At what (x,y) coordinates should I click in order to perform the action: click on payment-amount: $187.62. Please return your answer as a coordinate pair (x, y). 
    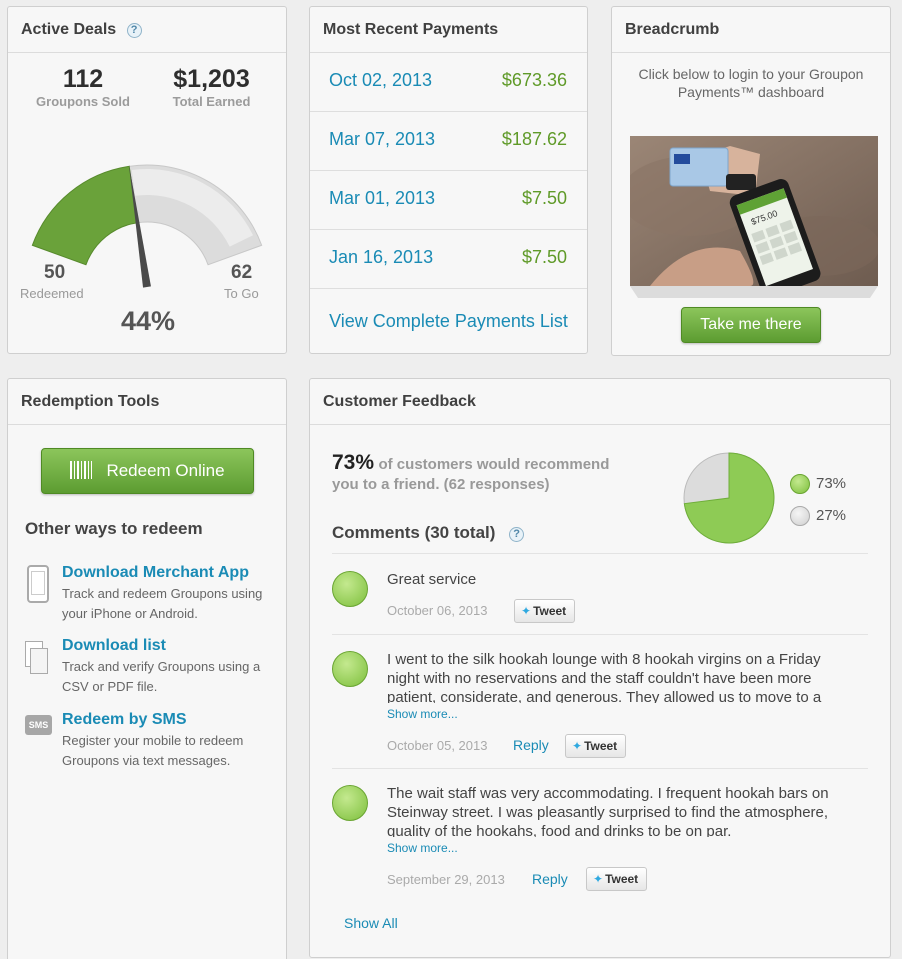
    Looking at the image, I should click on (534, 139).